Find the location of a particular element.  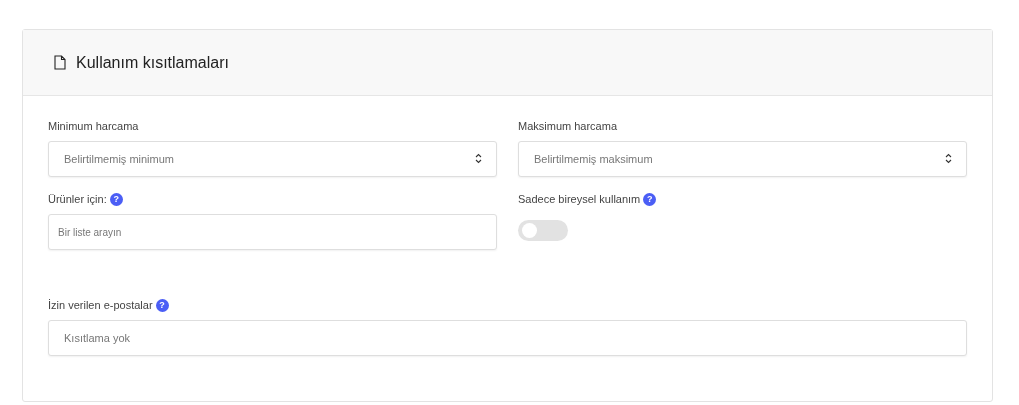

field-label: İzin verilen e-postalar is located at coordinates (100, 305).